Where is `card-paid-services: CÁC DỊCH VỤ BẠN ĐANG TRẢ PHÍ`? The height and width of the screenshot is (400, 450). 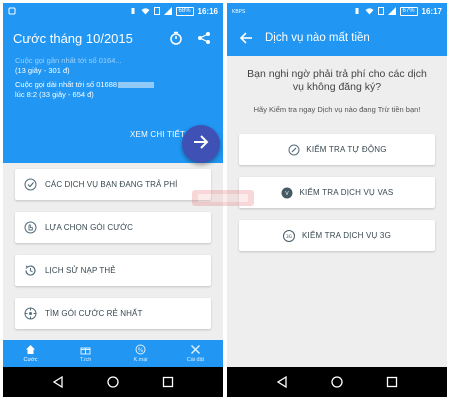
card-paid-services: CÁC DỊCH VỤ BẠN ĐANG TRẢ PHÍ is located at coordinates (113, 184).